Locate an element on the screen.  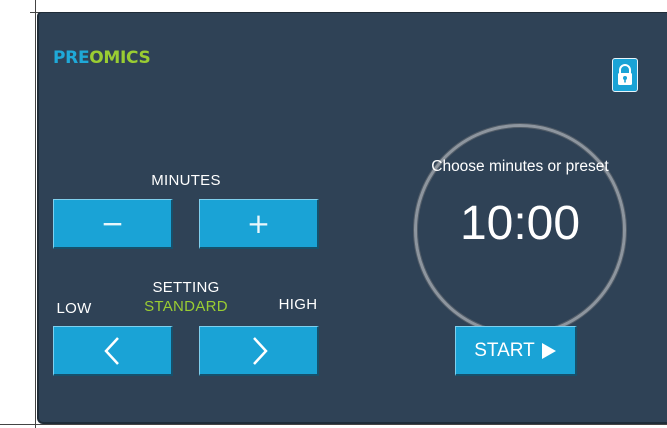
lock-icon is located at coordinates (625, 74).